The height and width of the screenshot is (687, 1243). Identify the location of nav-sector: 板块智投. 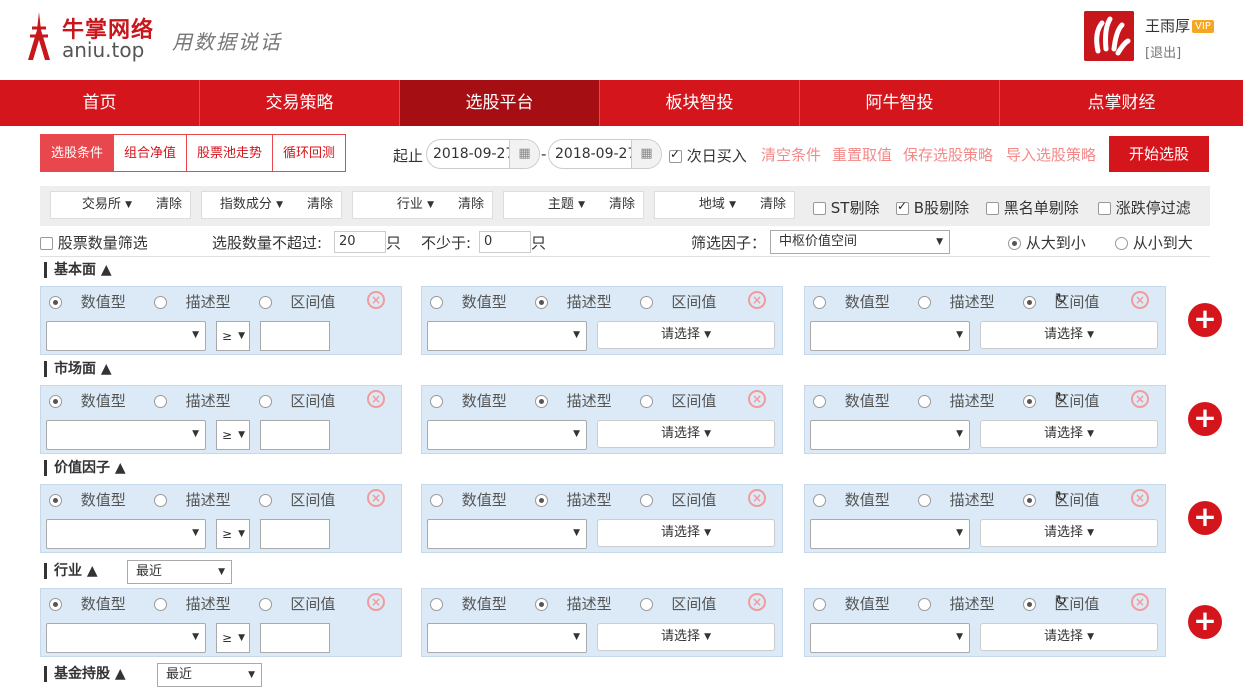
(700, 103).